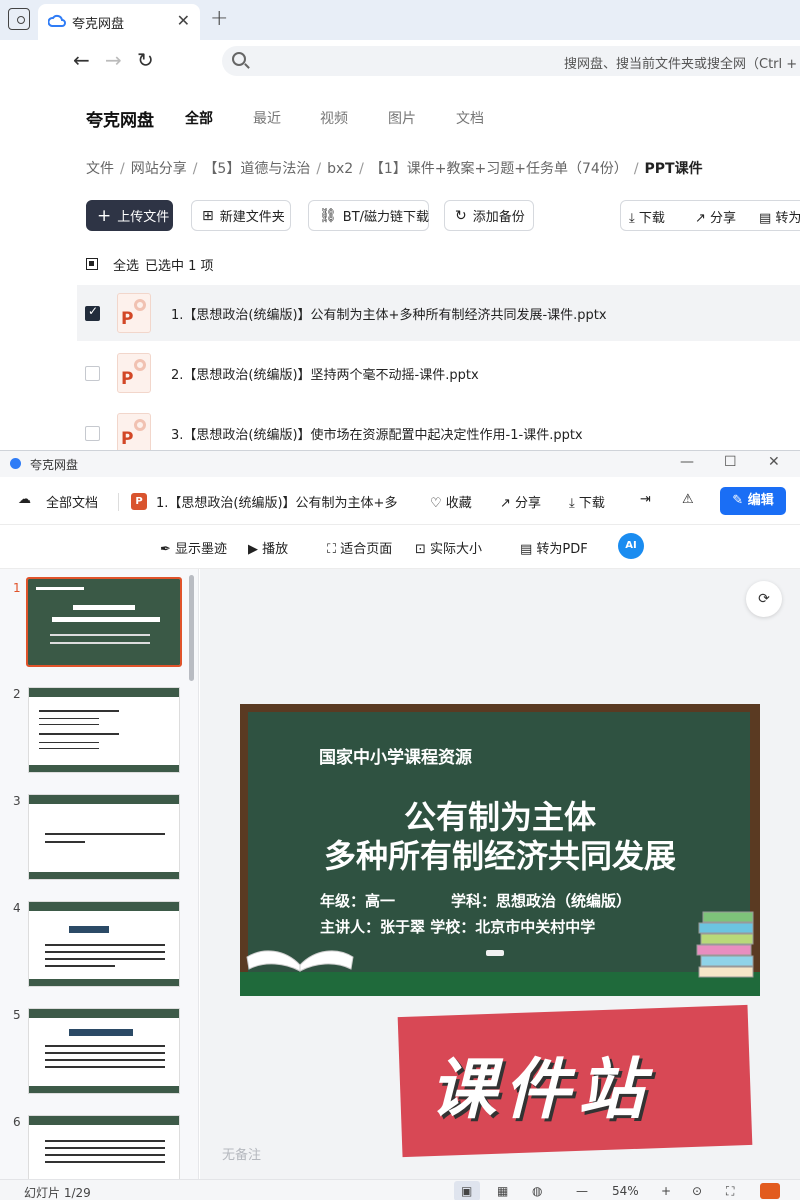  I want to click on show-ink-button: ✒ 显示墨迹, so click(193, 547).